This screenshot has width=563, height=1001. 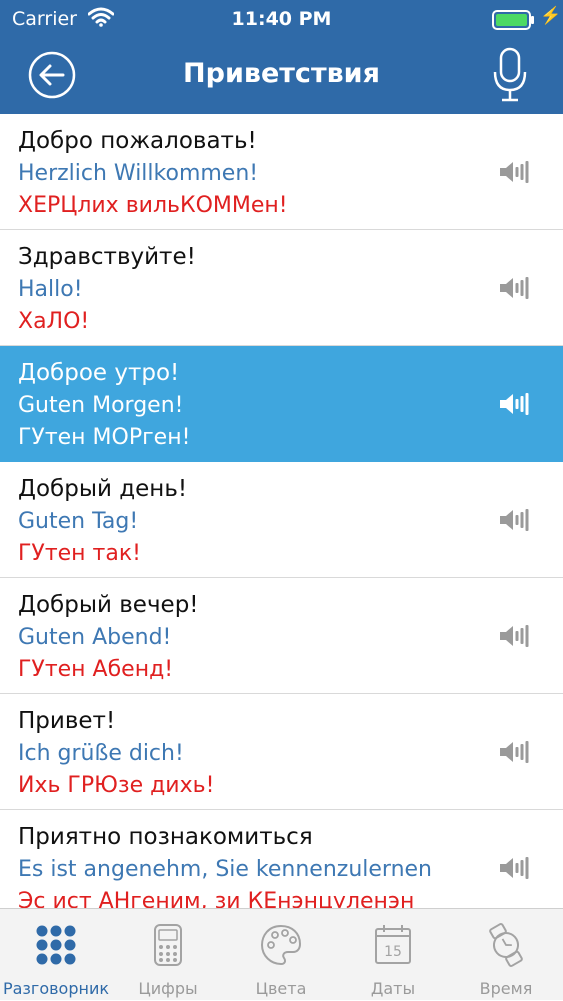 What do you see at coordinates (78, 521) in the screenshot?
I see `phrase-german: Guten Tag!` at bounding box center [78, 521].